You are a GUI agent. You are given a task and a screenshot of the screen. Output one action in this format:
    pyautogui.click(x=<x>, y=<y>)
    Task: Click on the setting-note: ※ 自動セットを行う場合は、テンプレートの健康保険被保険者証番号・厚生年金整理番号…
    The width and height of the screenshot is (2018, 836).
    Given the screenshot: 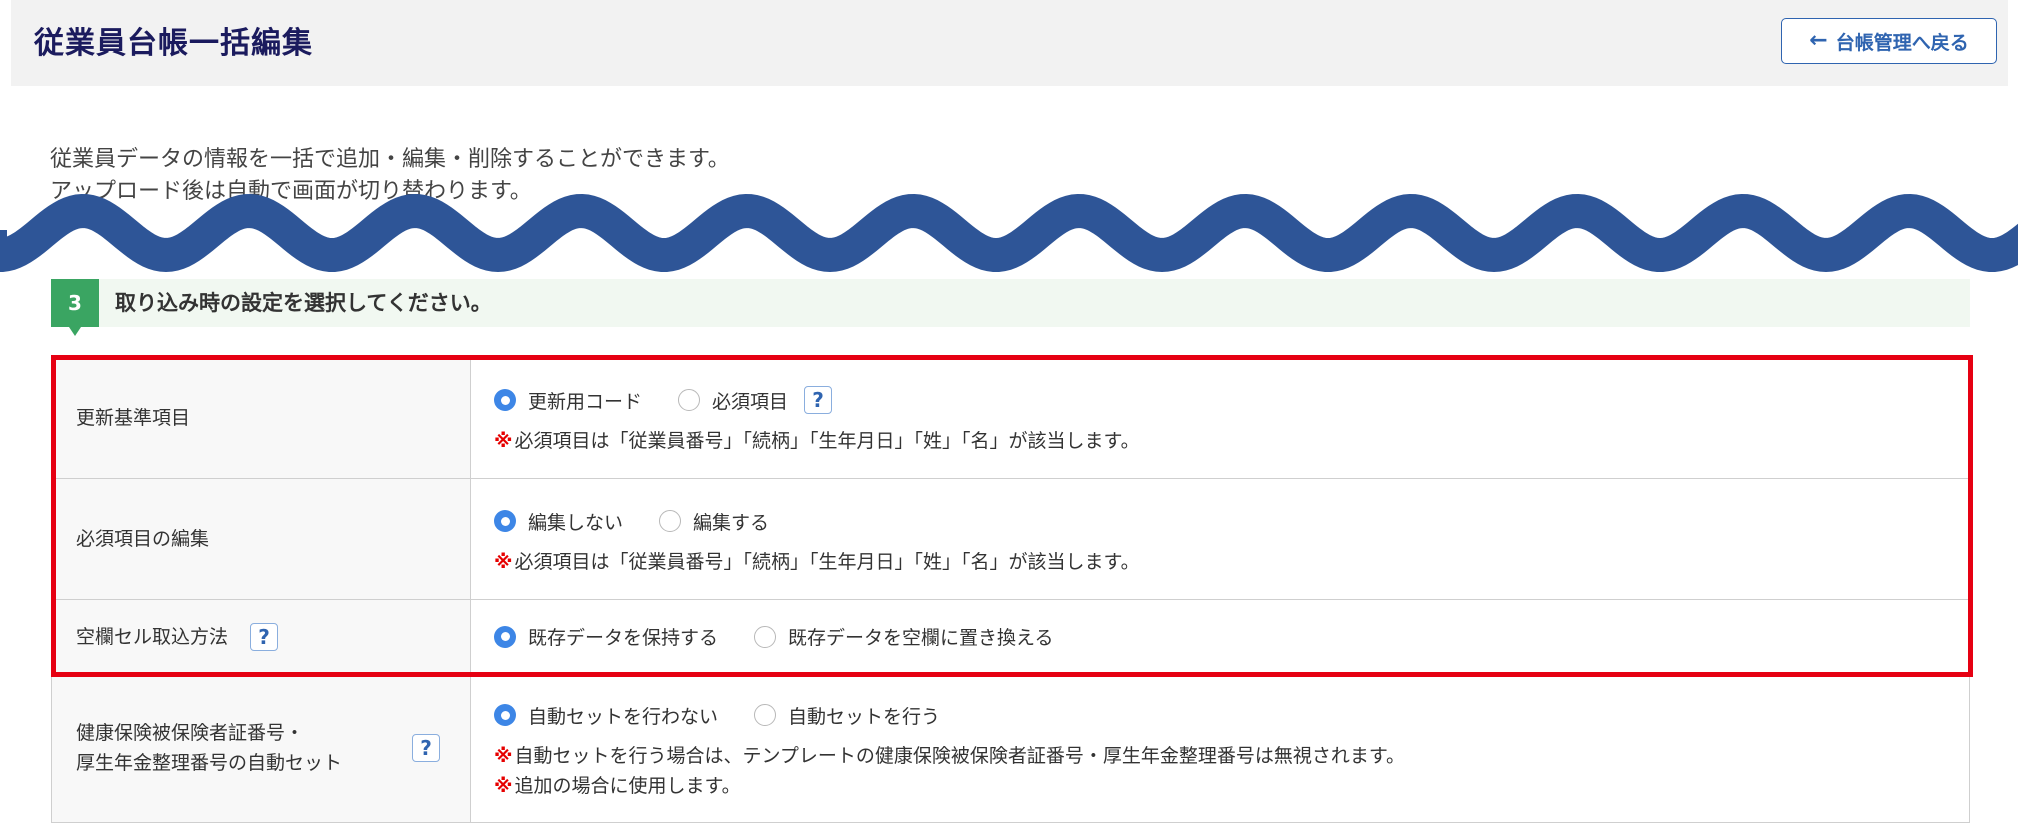 What is the action you would take?
    pyautogui.click(x=1231, y=771)
    